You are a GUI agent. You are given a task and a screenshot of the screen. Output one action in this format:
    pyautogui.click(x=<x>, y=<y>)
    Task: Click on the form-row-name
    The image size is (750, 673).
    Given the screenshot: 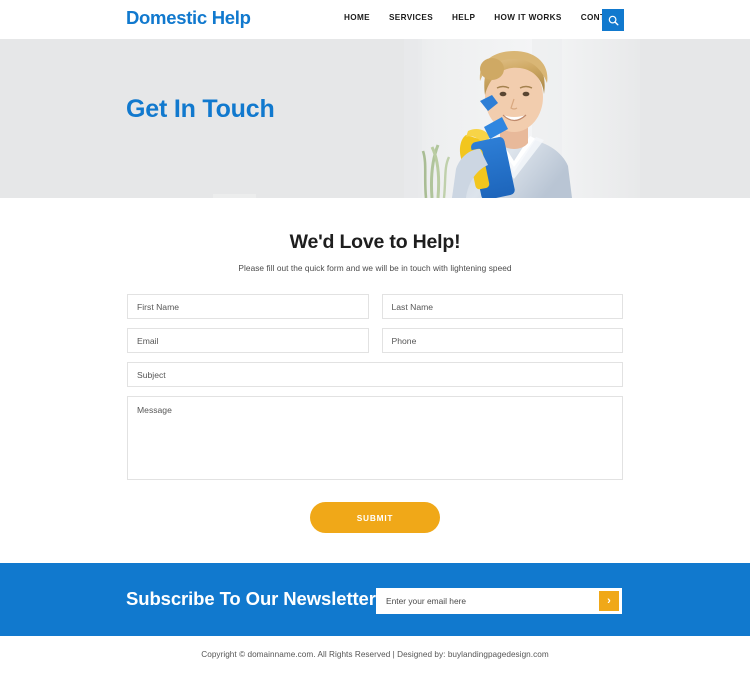 What is the action you would take?
    pyautogui.click(x=375, y=306)
    